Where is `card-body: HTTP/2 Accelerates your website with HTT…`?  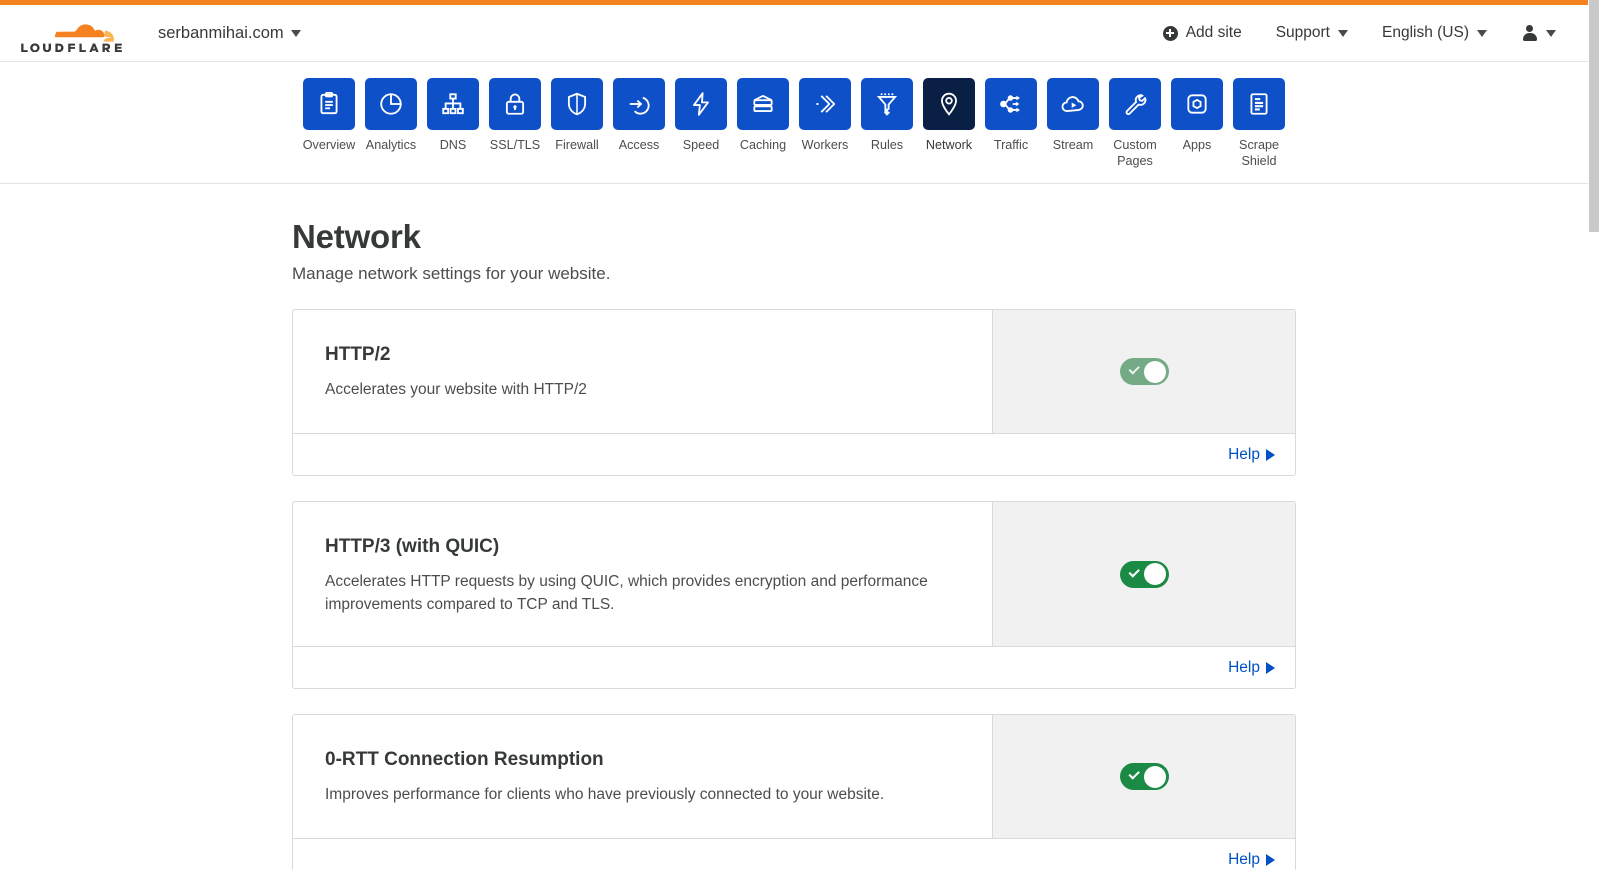
card-body: HTTP/2 Accelerates your website with HTT… is located at coordinates (794, 371).